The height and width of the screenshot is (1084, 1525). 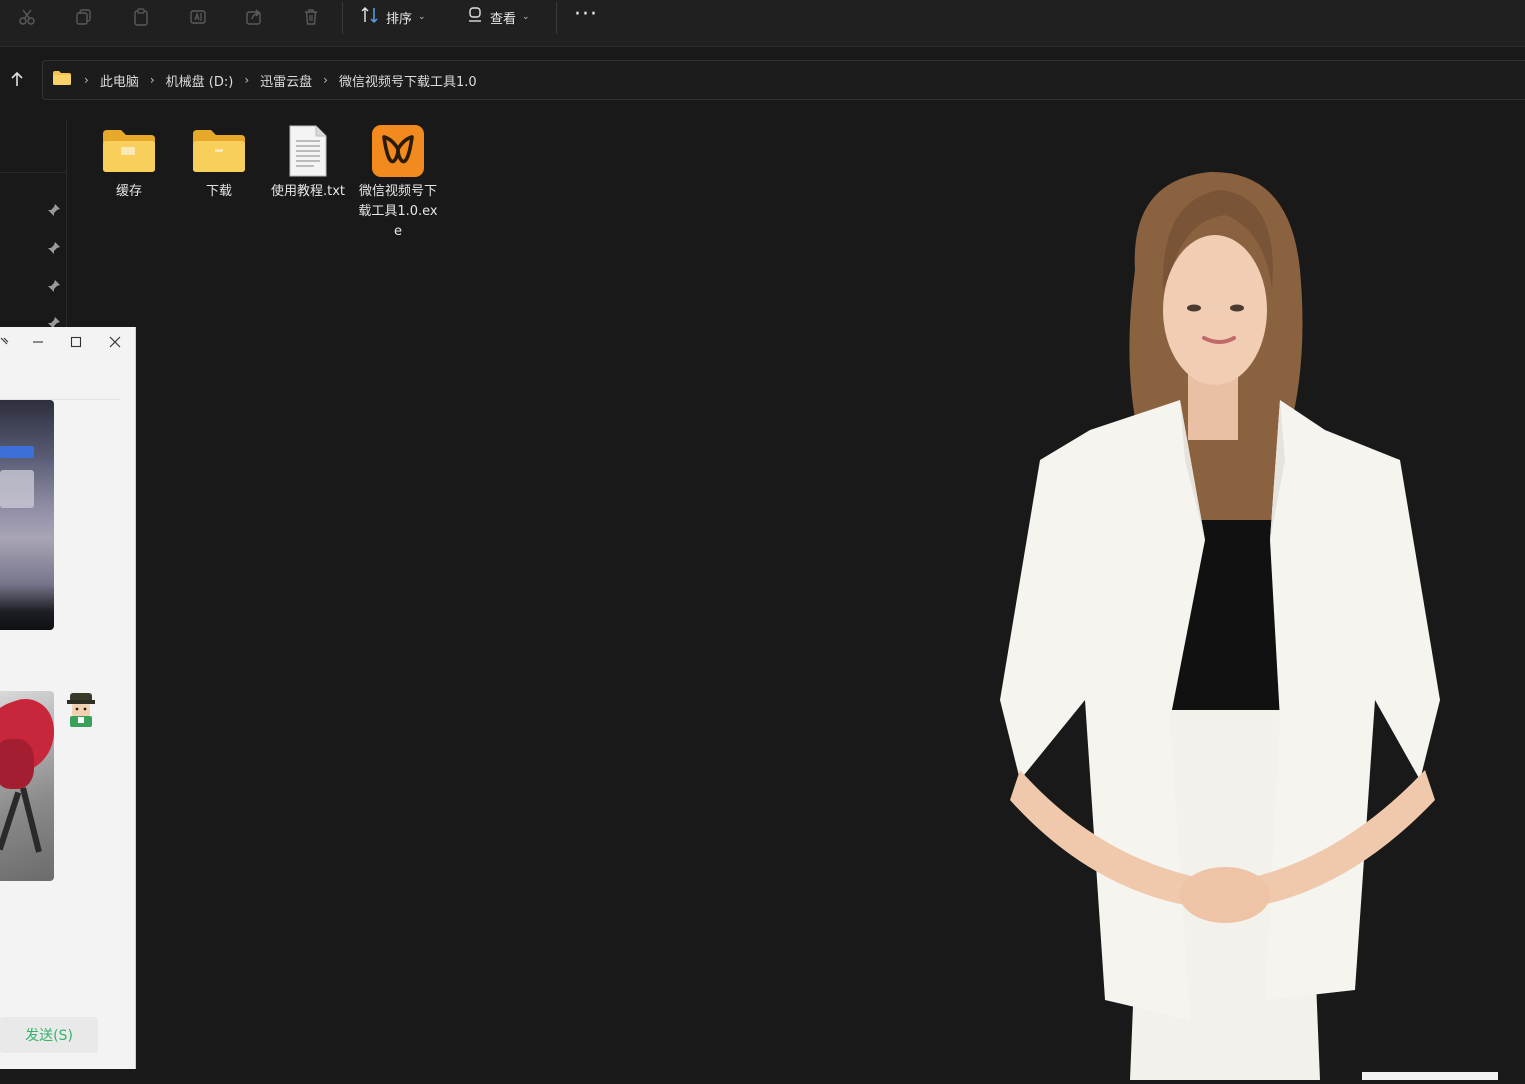 What do you see at coordinates (783, 80) in the screenshot?
I see `address-bar: › 此电脑 › 机械盘 (D:) › 迅雷云盘 › 微信视频号下载工具1.0` at bounding box center [783, 80].